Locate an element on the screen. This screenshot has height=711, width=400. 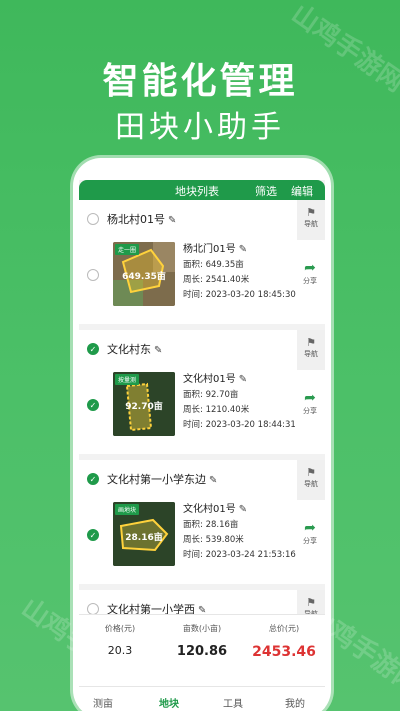
price-summary: 价格(元) 20.3 is located at coordinates (120, 640).